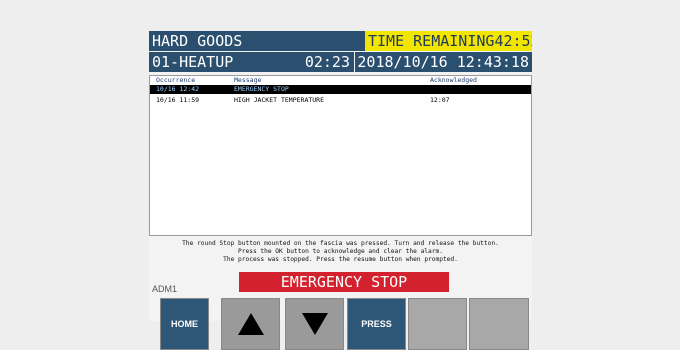 Image resolution: width=680 pixels, height=350 pixels. I want to click on time-remaining: TIME REMAINING 42:52, so click(448, 41).